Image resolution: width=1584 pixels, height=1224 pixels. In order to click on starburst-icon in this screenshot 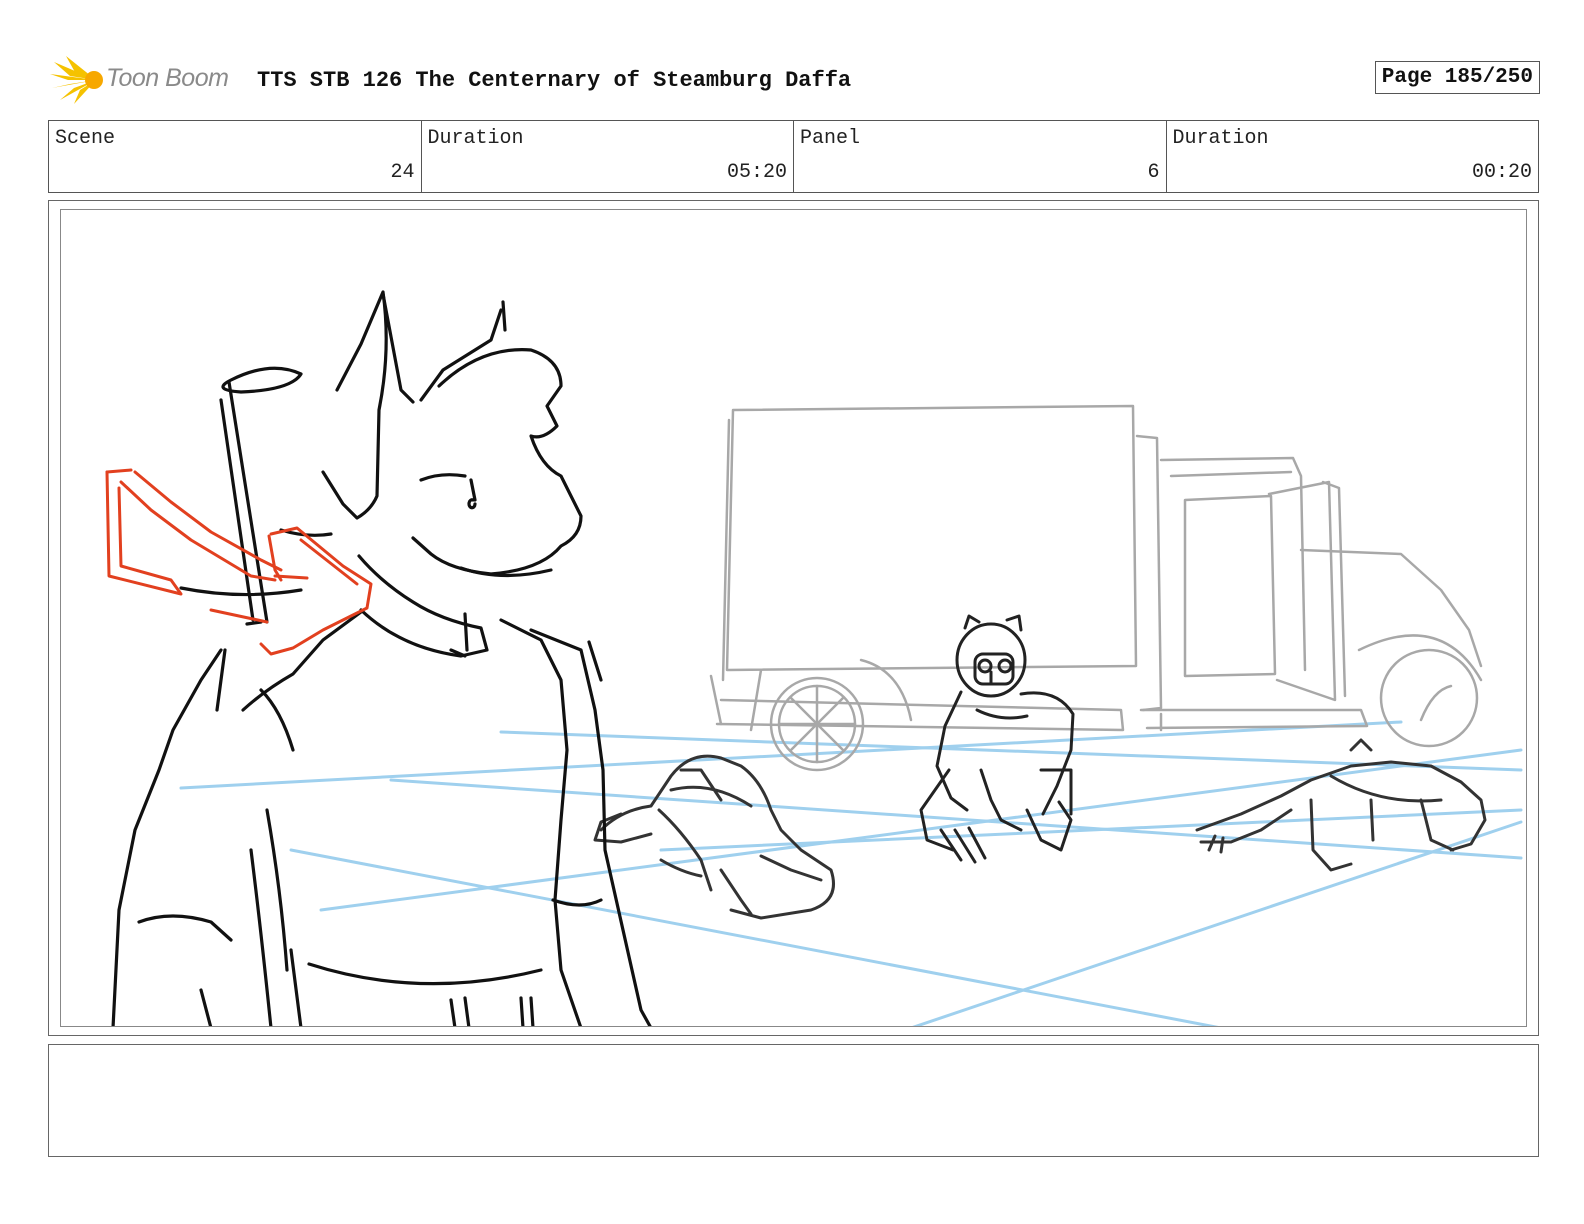, I will do `click(76, 80)`.